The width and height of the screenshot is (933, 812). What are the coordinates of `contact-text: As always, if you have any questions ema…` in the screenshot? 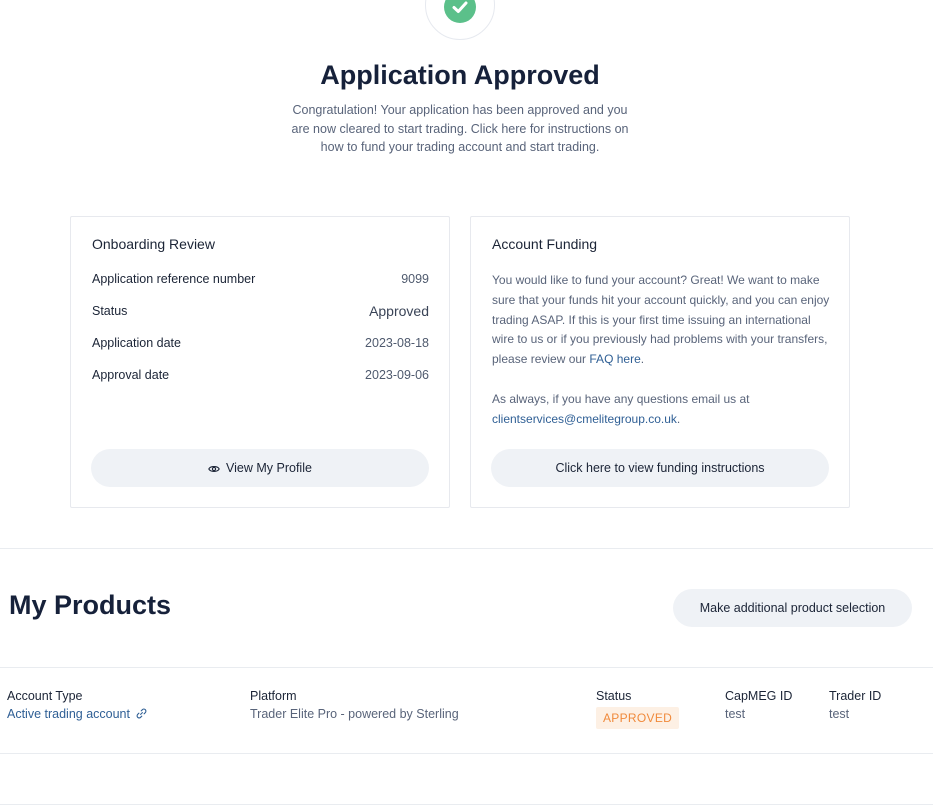 It's located at (621, 398).